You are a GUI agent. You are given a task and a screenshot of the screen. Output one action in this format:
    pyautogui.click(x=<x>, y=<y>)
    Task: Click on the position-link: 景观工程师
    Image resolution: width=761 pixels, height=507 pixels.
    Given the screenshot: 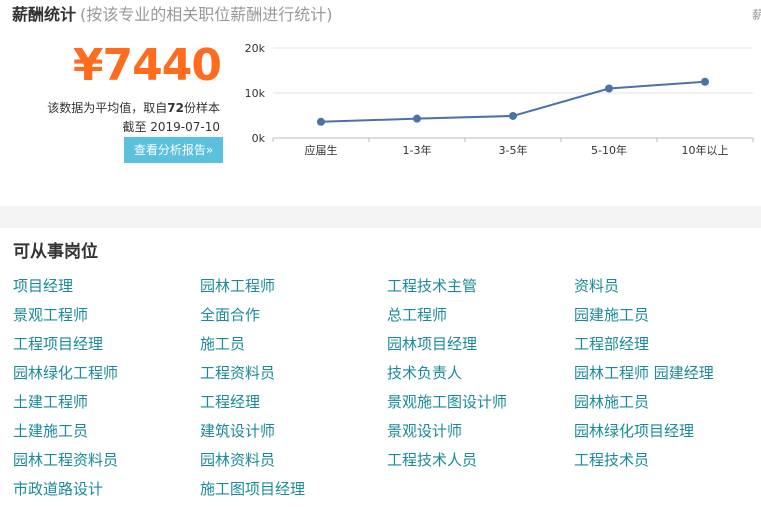 What is the action you would take?
    pyautogui.click(x=50, y=315)
    